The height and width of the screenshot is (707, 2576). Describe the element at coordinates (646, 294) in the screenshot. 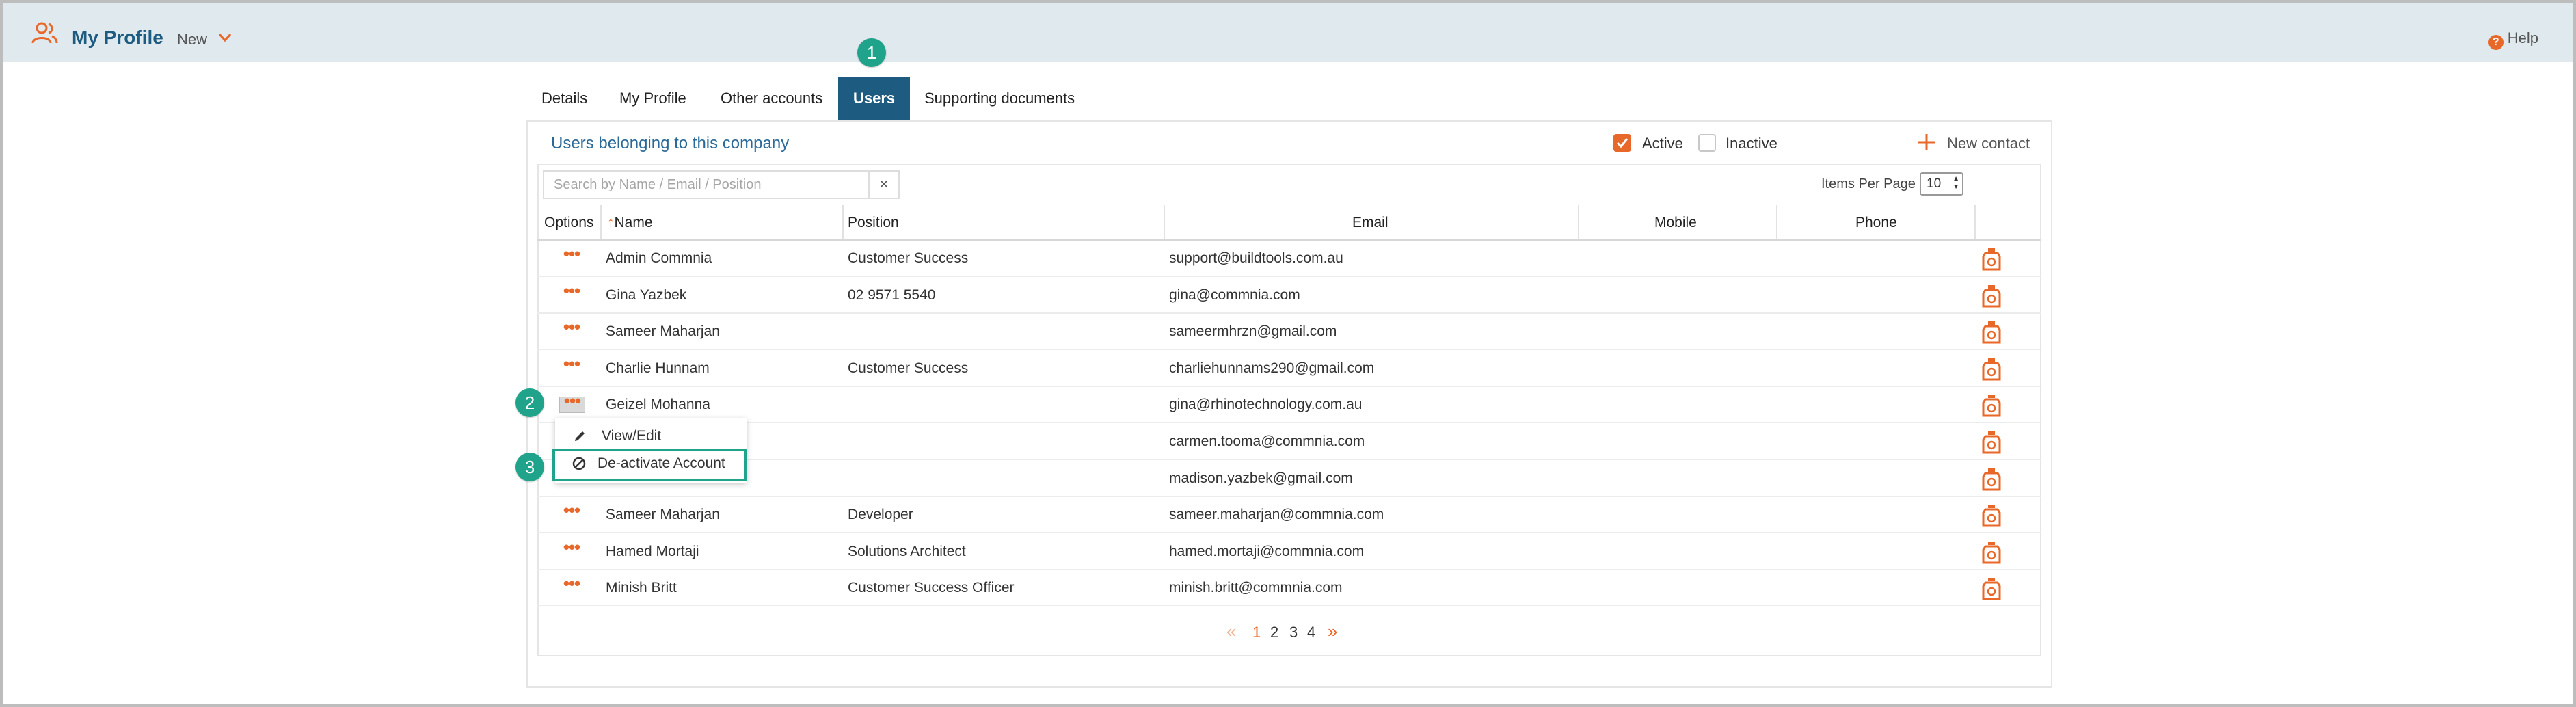

I see `cell-name: Gina Yazbek` at that location.